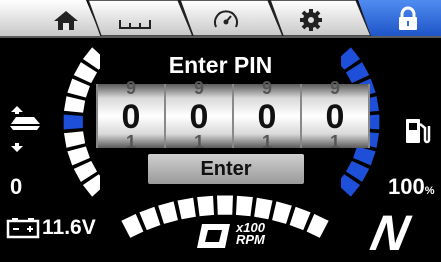 Image resolution: width=441 pixels, height=262 pixels. What do you see at coordinates (23, 228) in the screenshot?
I see `battery-icon` at bounding box center [23, 228].